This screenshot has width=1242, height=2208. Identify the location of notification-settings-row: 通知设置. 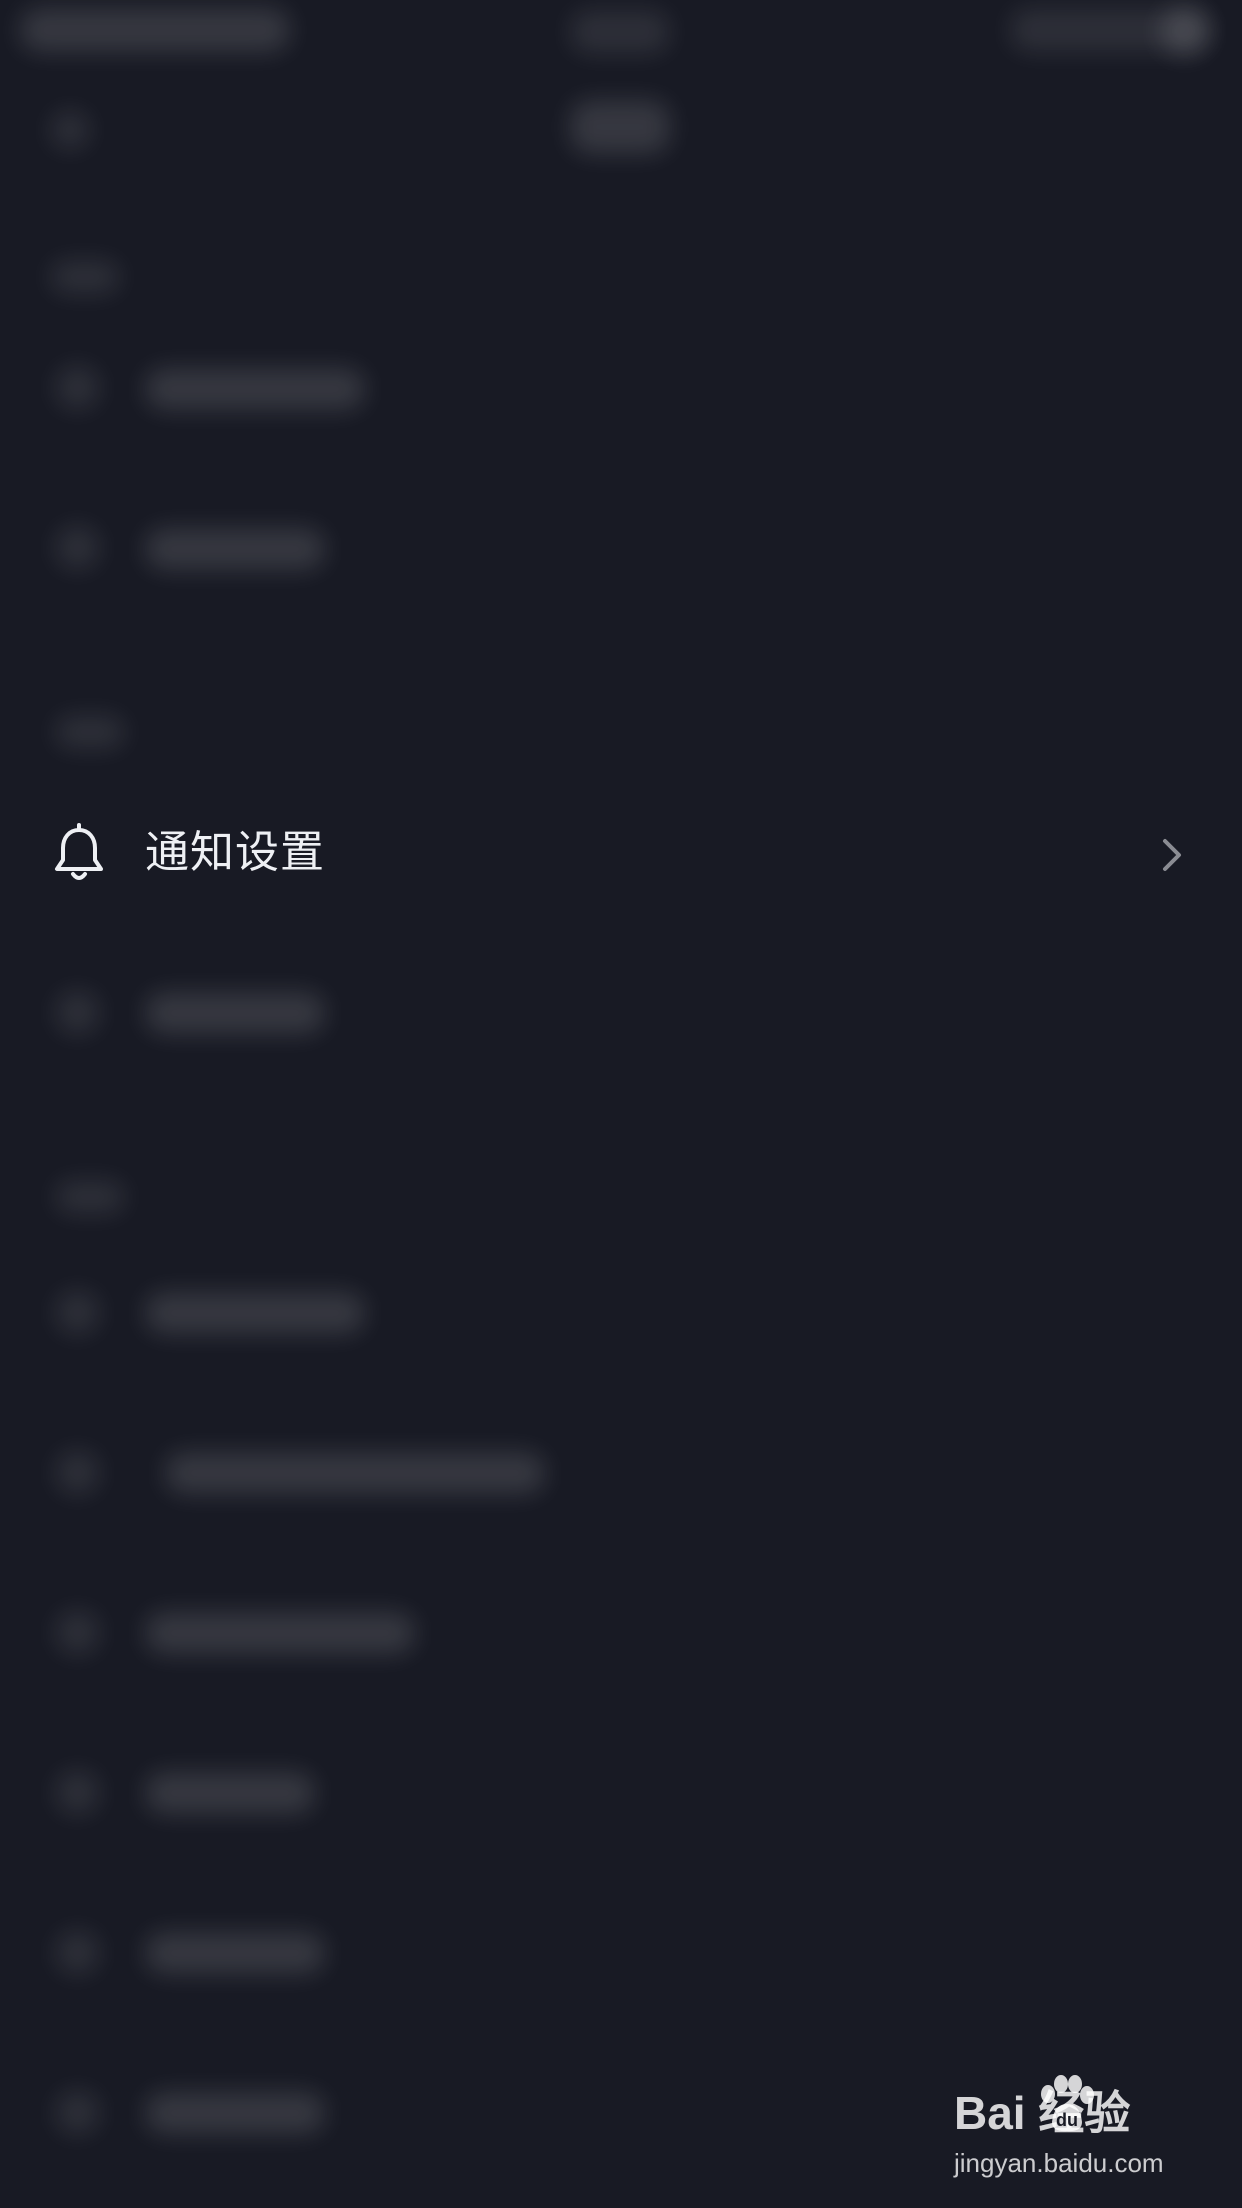
(621, 855).